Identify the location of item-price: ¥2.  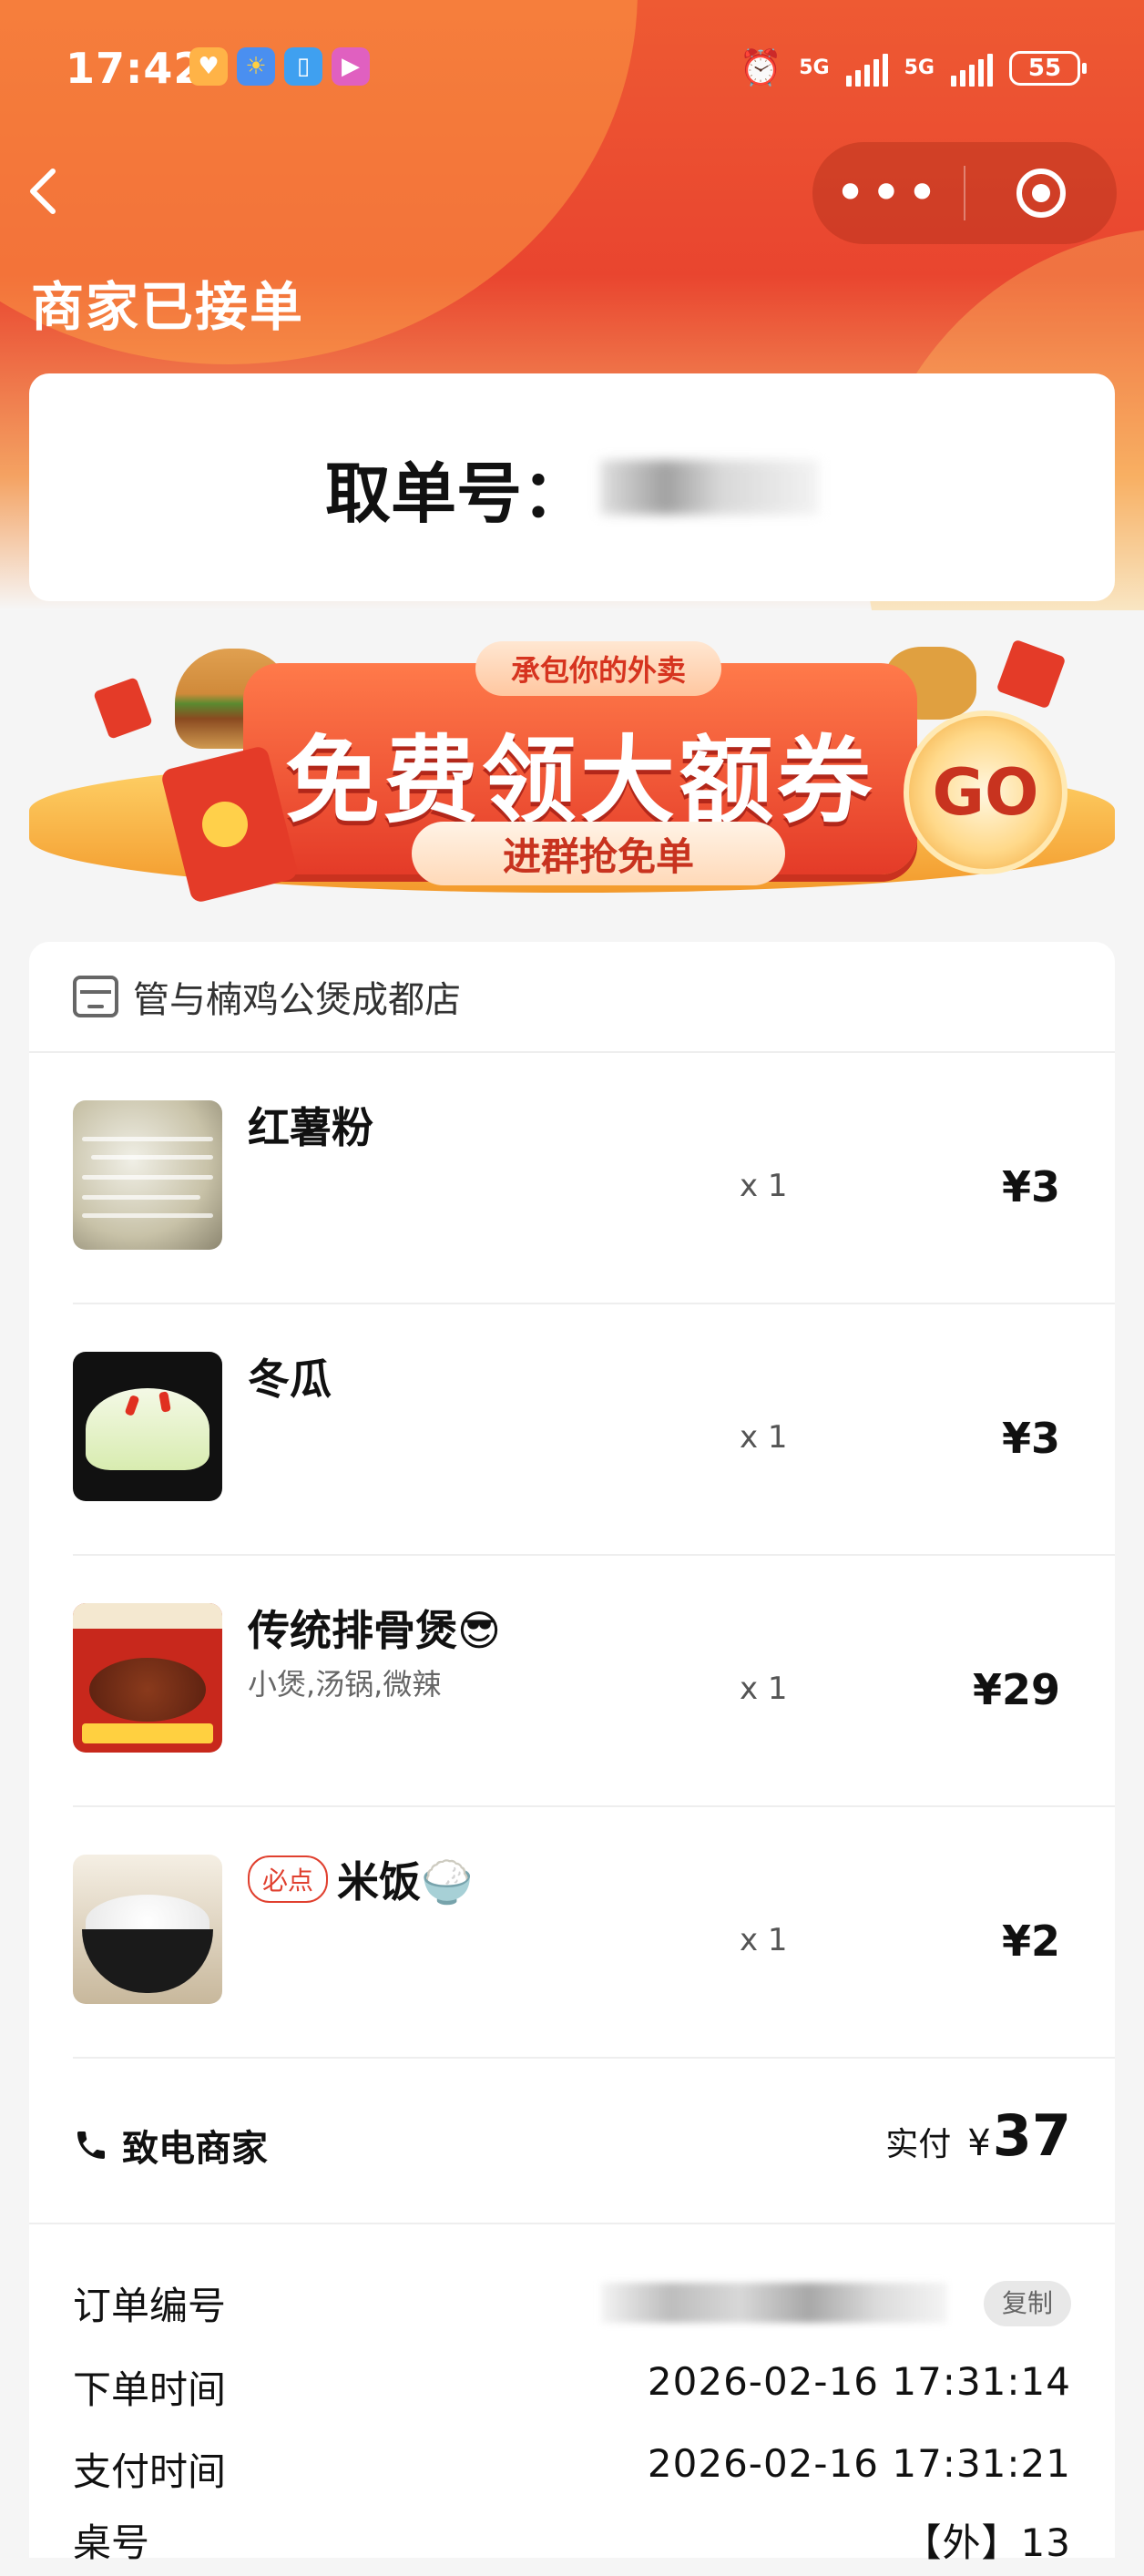
(1031, 1941).